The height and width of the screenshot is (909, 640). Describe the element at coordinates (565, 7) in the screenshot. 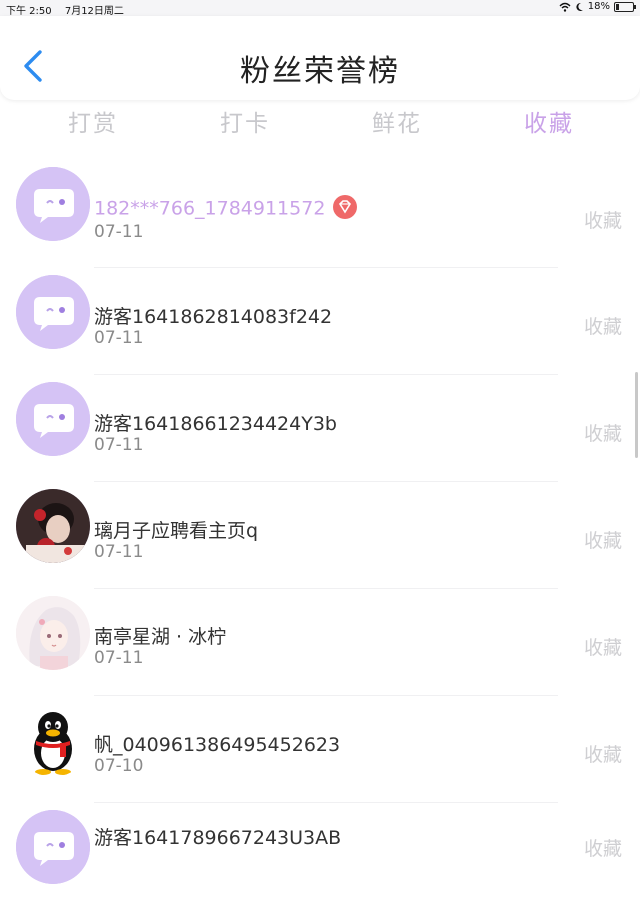

I see `wifi-icon` at that location.